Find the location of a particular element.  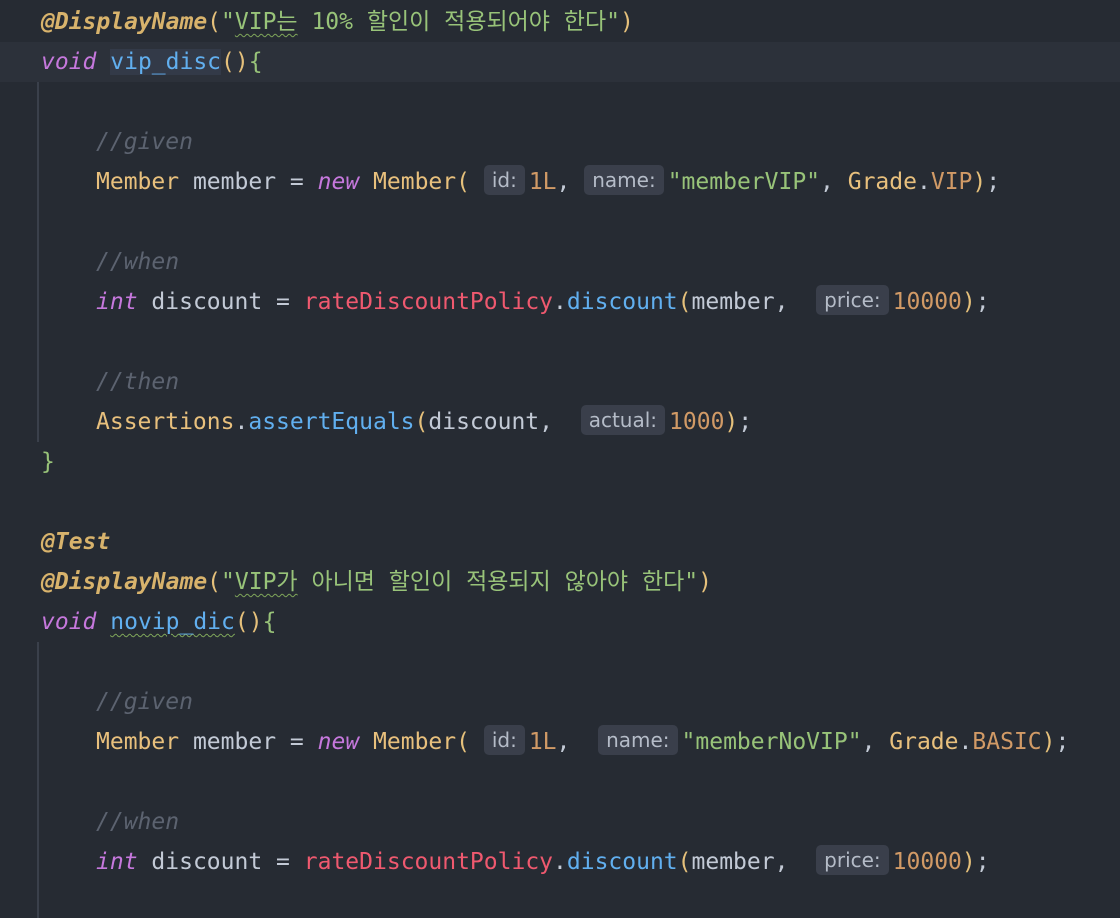

code-line-method-signature: void novip_dic(){ is located at coordinates (158, 622).